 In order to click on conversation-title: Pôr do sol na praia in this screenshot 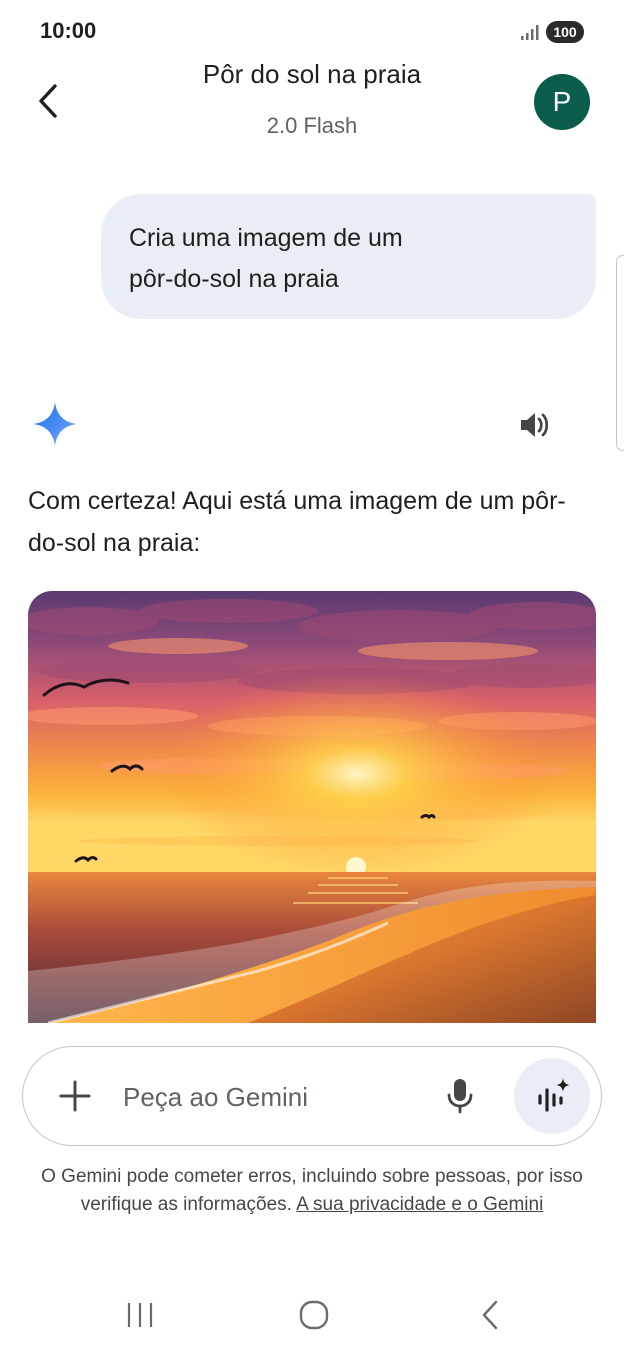, I will do `click(312, 74)`.